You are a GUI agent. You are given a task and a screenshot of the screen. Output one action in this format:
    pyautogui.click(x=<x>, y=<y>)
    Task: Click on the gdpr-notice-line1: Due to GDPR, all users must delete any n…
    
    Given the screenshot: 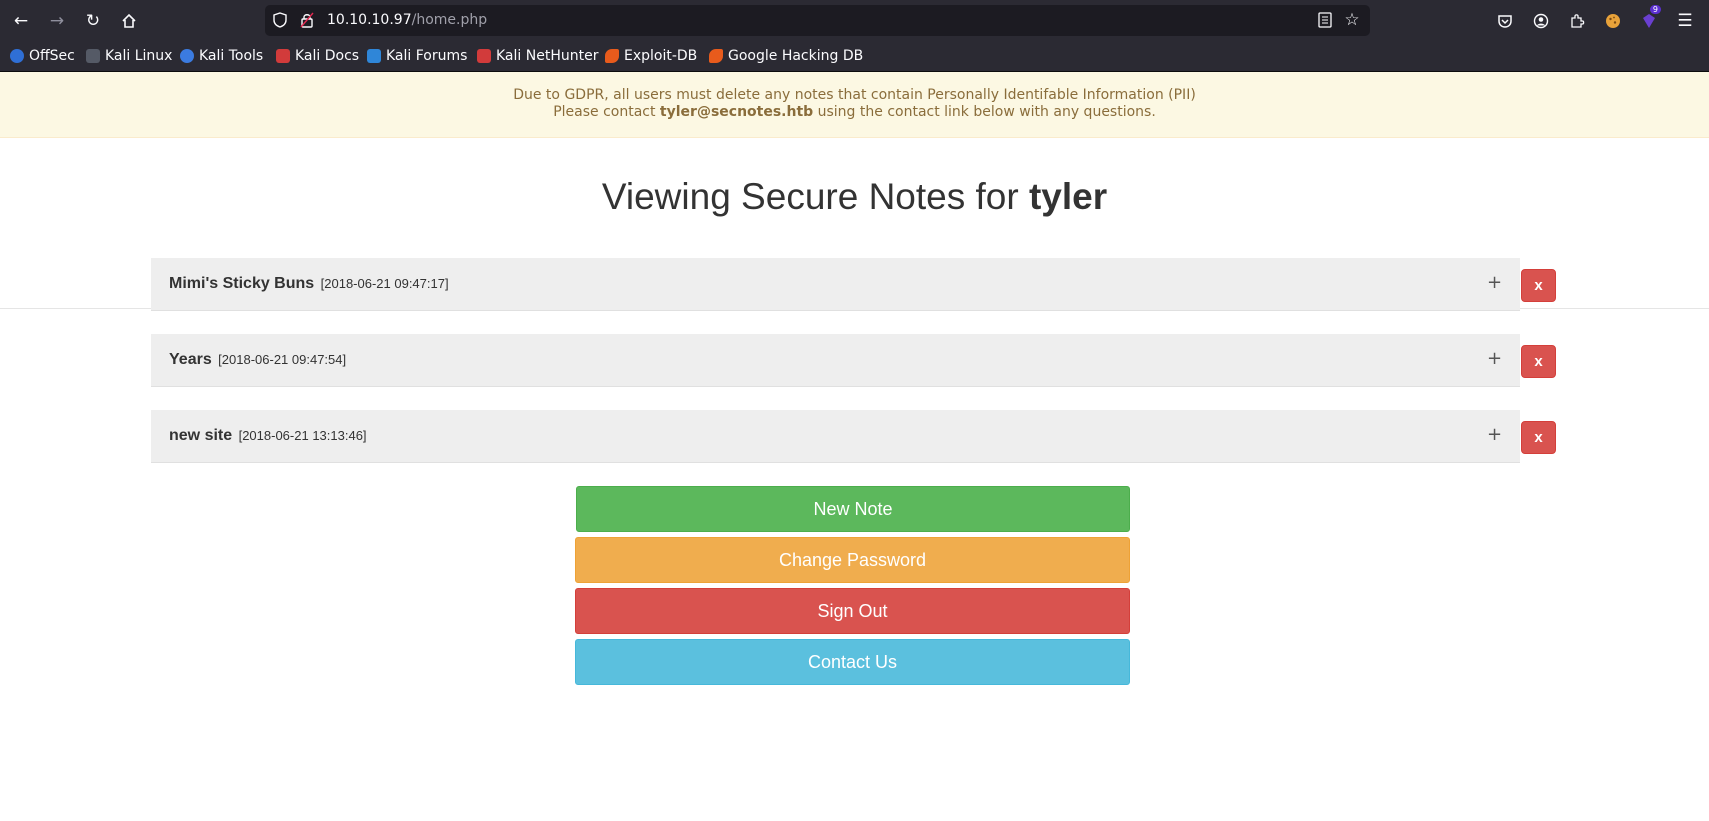 What is the action you would take?
    pyautogui.click(x=854, y=95)
    